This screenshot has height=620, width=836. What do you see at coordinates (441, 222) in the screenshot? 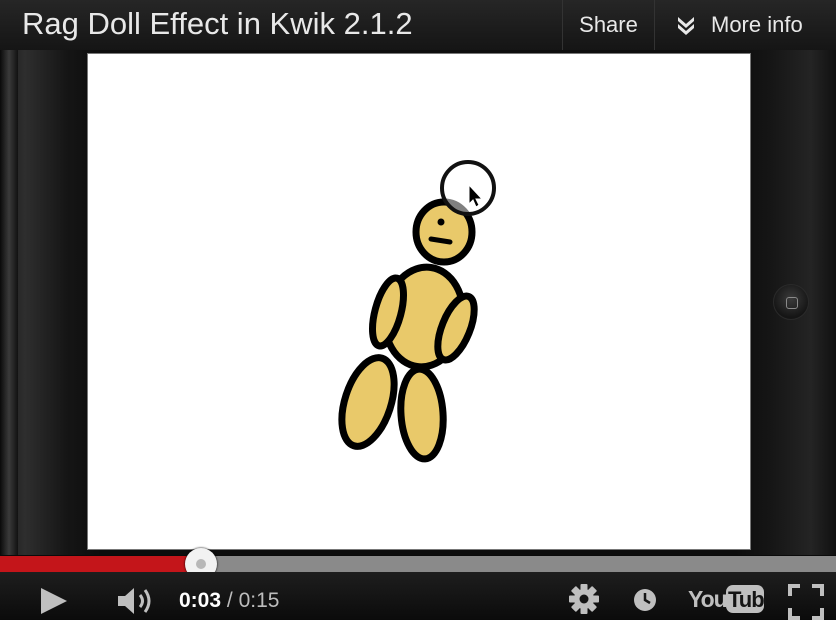
I see `rag-doll-eye` at bounding box center [441, 222].